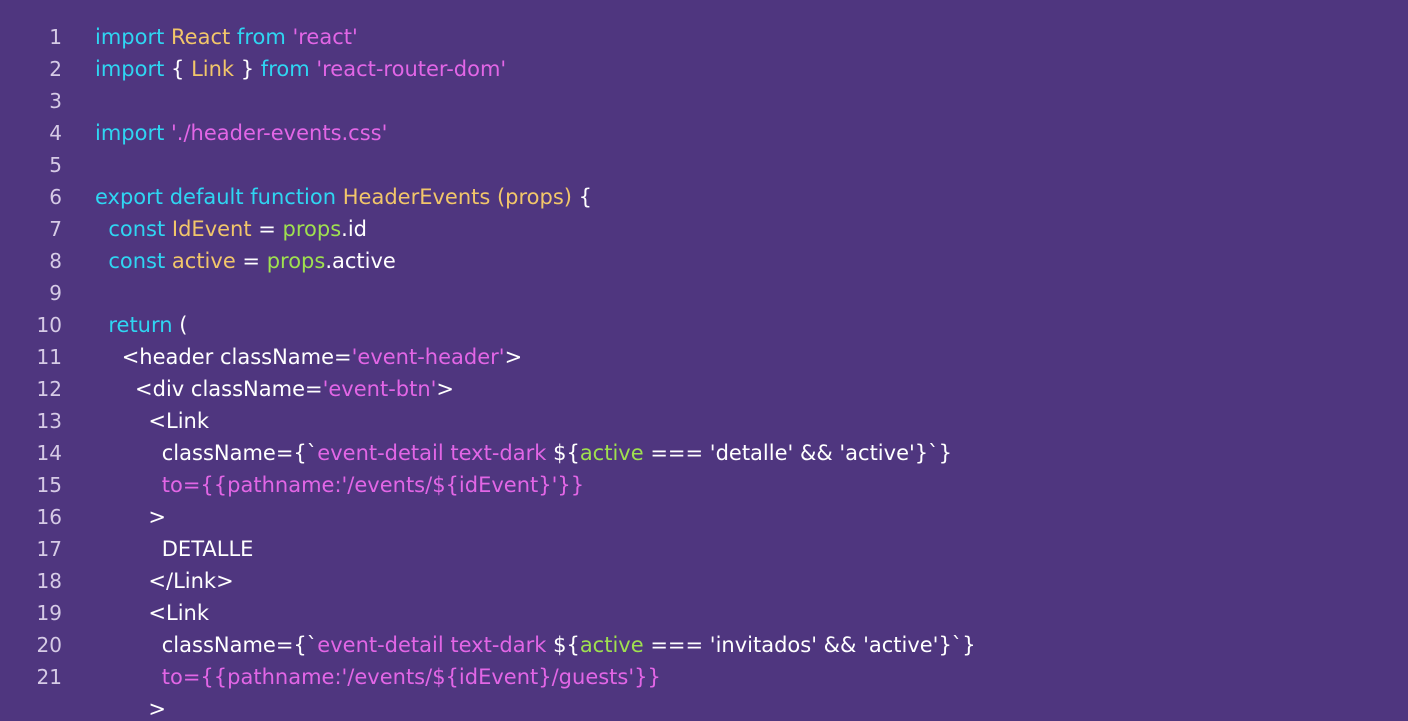  What do you see at coordinates (704, 229) in the screenshot?
I see `code-line: 7 const IdEvent = props.id` at bounding box center [704, 229].